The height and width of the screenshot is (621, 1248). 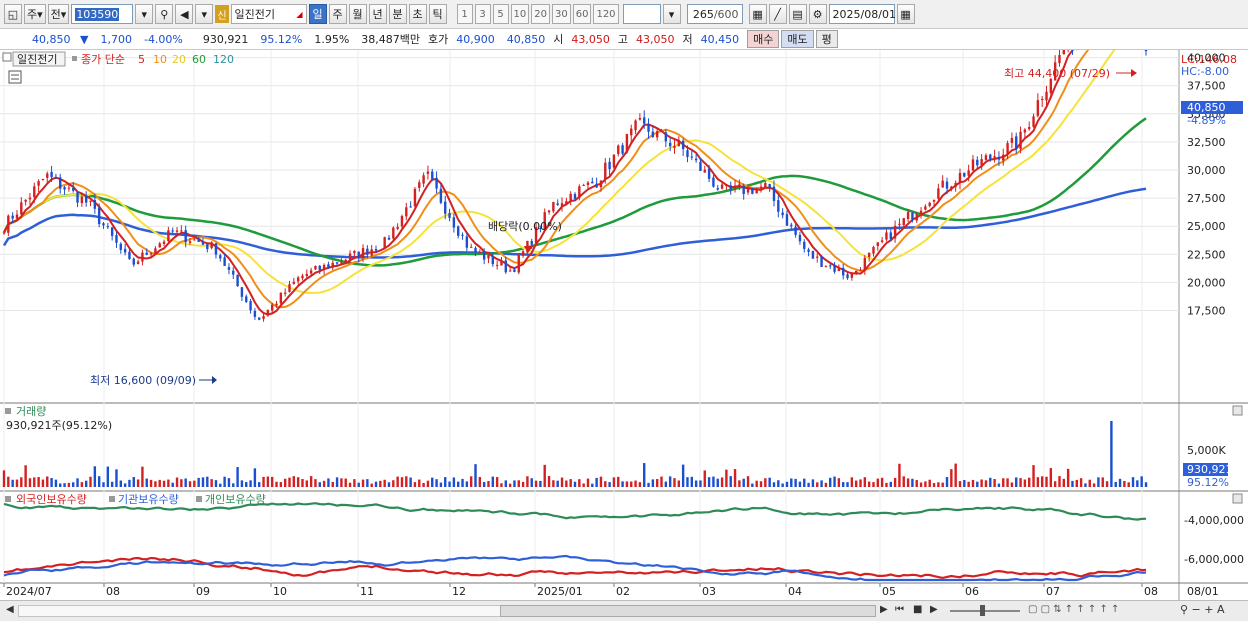 I want to click on price-tick-label: 20,000, so click(x=1206, y=282).